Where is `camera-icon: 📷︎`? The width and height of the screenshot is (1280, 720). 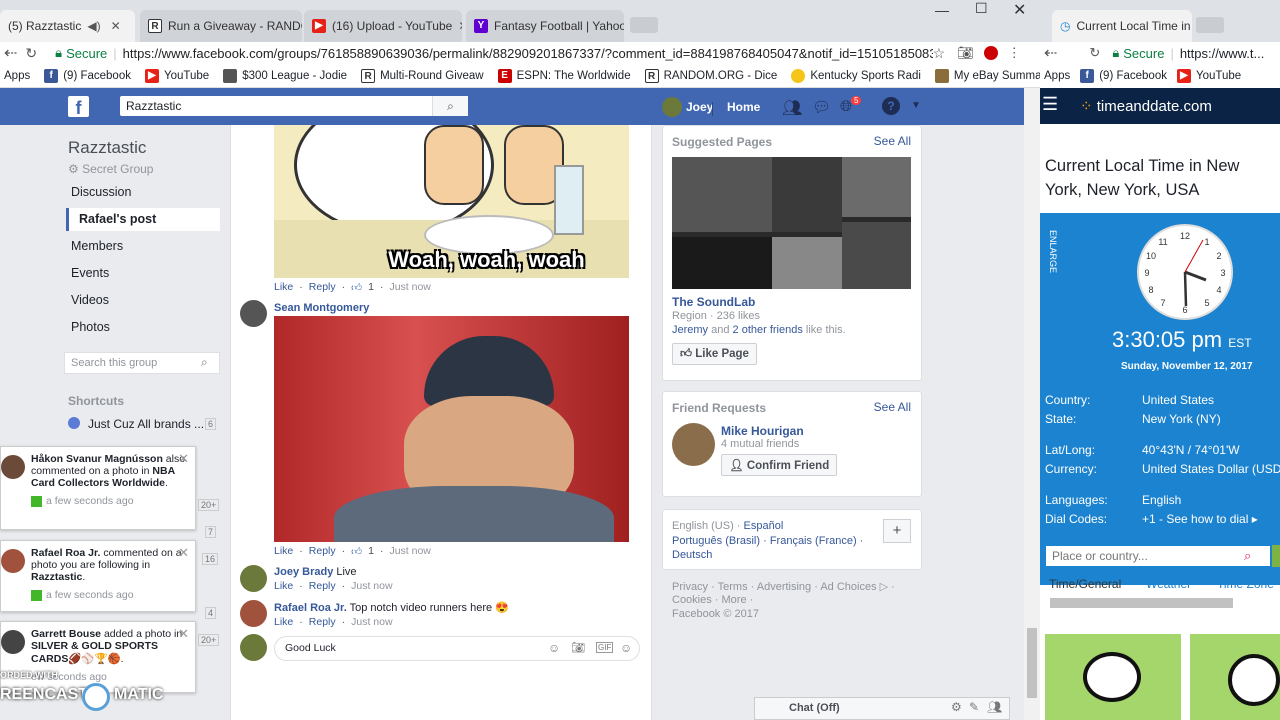
camera-icon: 📷︎ is located at coordinates (578, 647).